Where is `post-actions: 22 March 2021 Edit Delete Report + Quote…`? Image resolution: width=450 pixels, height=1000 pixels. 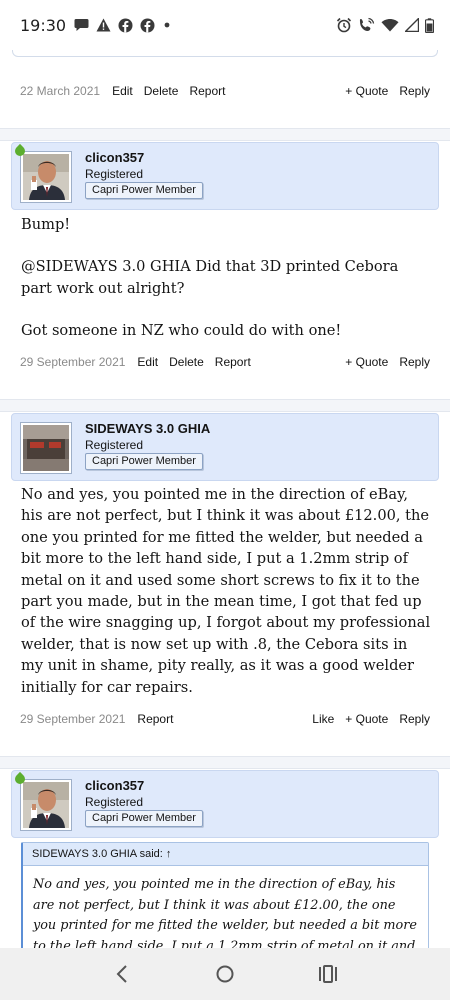
post-actions: 22 March 2021 Edit Delete Report + Quote… is located at coordinates (225, 91).